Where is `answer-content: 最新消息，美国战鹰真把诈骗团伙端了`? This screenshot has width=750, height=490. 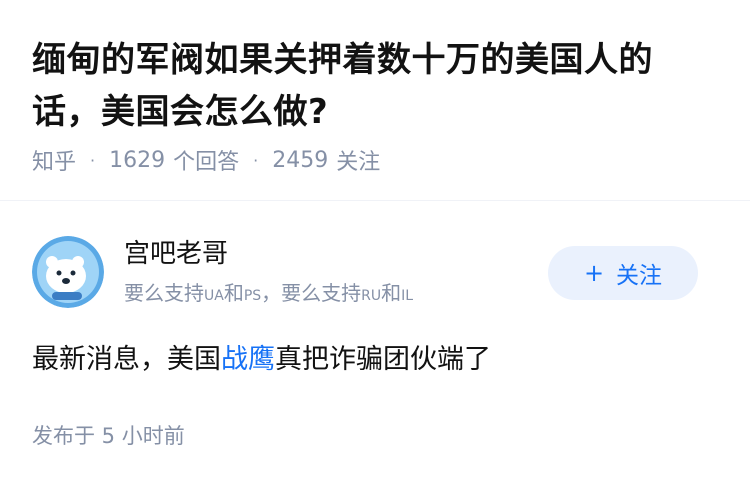
answer-content: 最新消息，美国战鹰真把诈骗团伙端了 is located at coordinates (261, 360).